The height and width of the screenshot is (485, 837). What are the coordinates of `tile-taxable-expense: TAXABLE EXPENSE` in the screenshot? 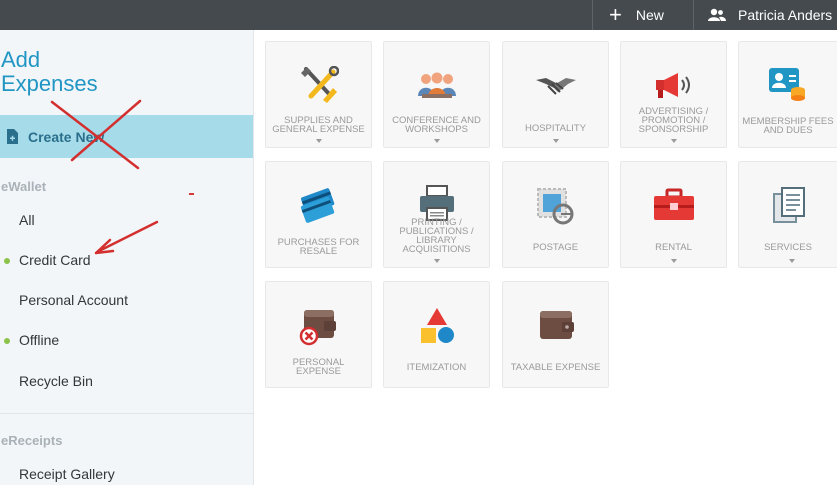 It's located at (555, 334).